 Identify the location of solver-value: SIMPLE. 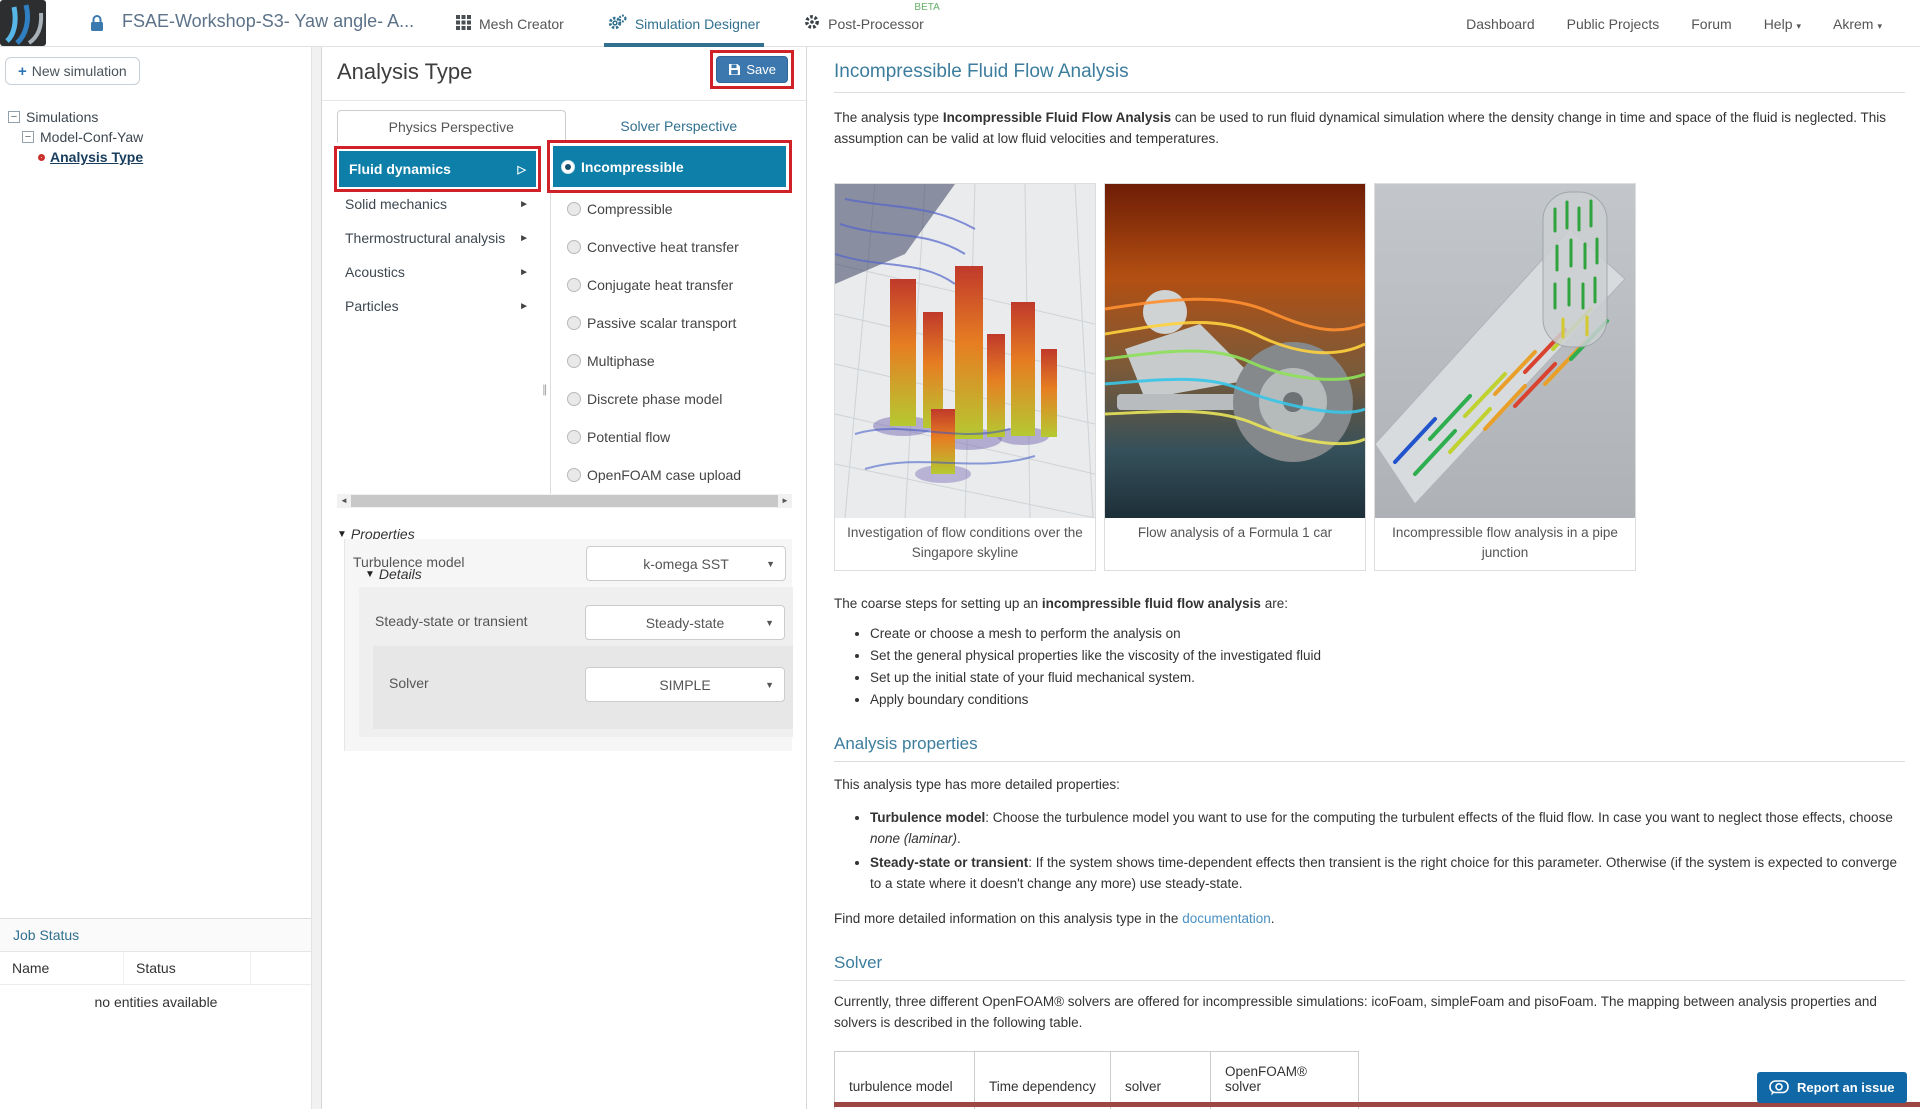
(685, 684).